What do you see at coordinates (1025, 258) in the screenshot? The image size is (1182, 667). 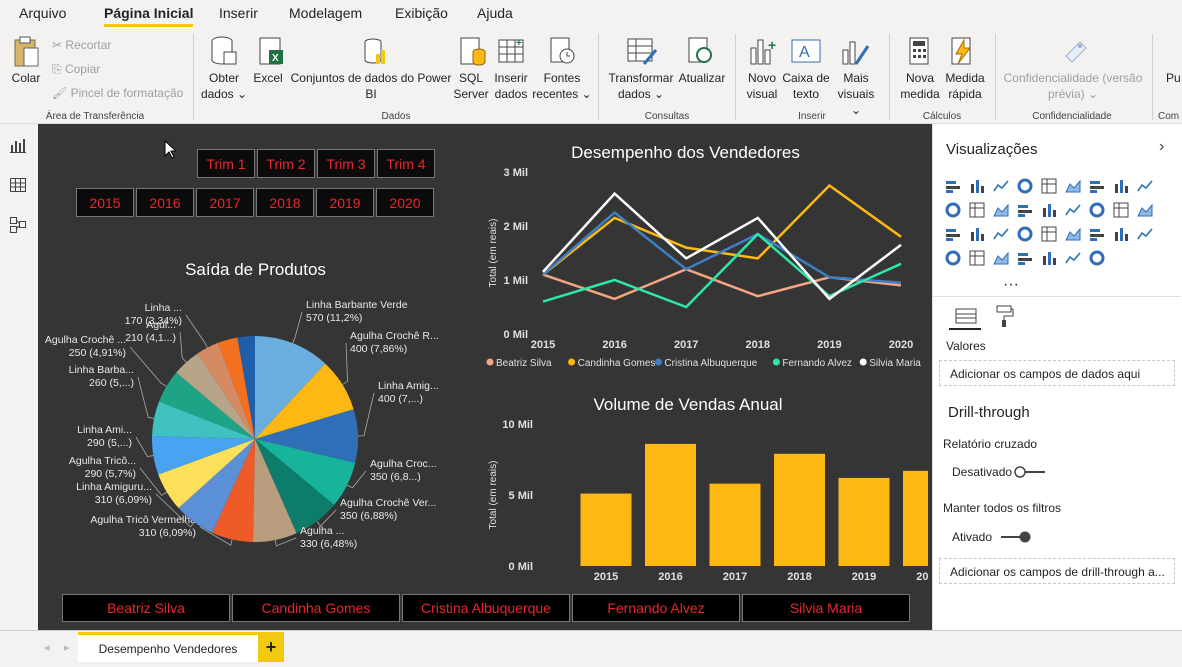 I see `viz-decomposition-tree-icon` at bounding box center [1025, 258].